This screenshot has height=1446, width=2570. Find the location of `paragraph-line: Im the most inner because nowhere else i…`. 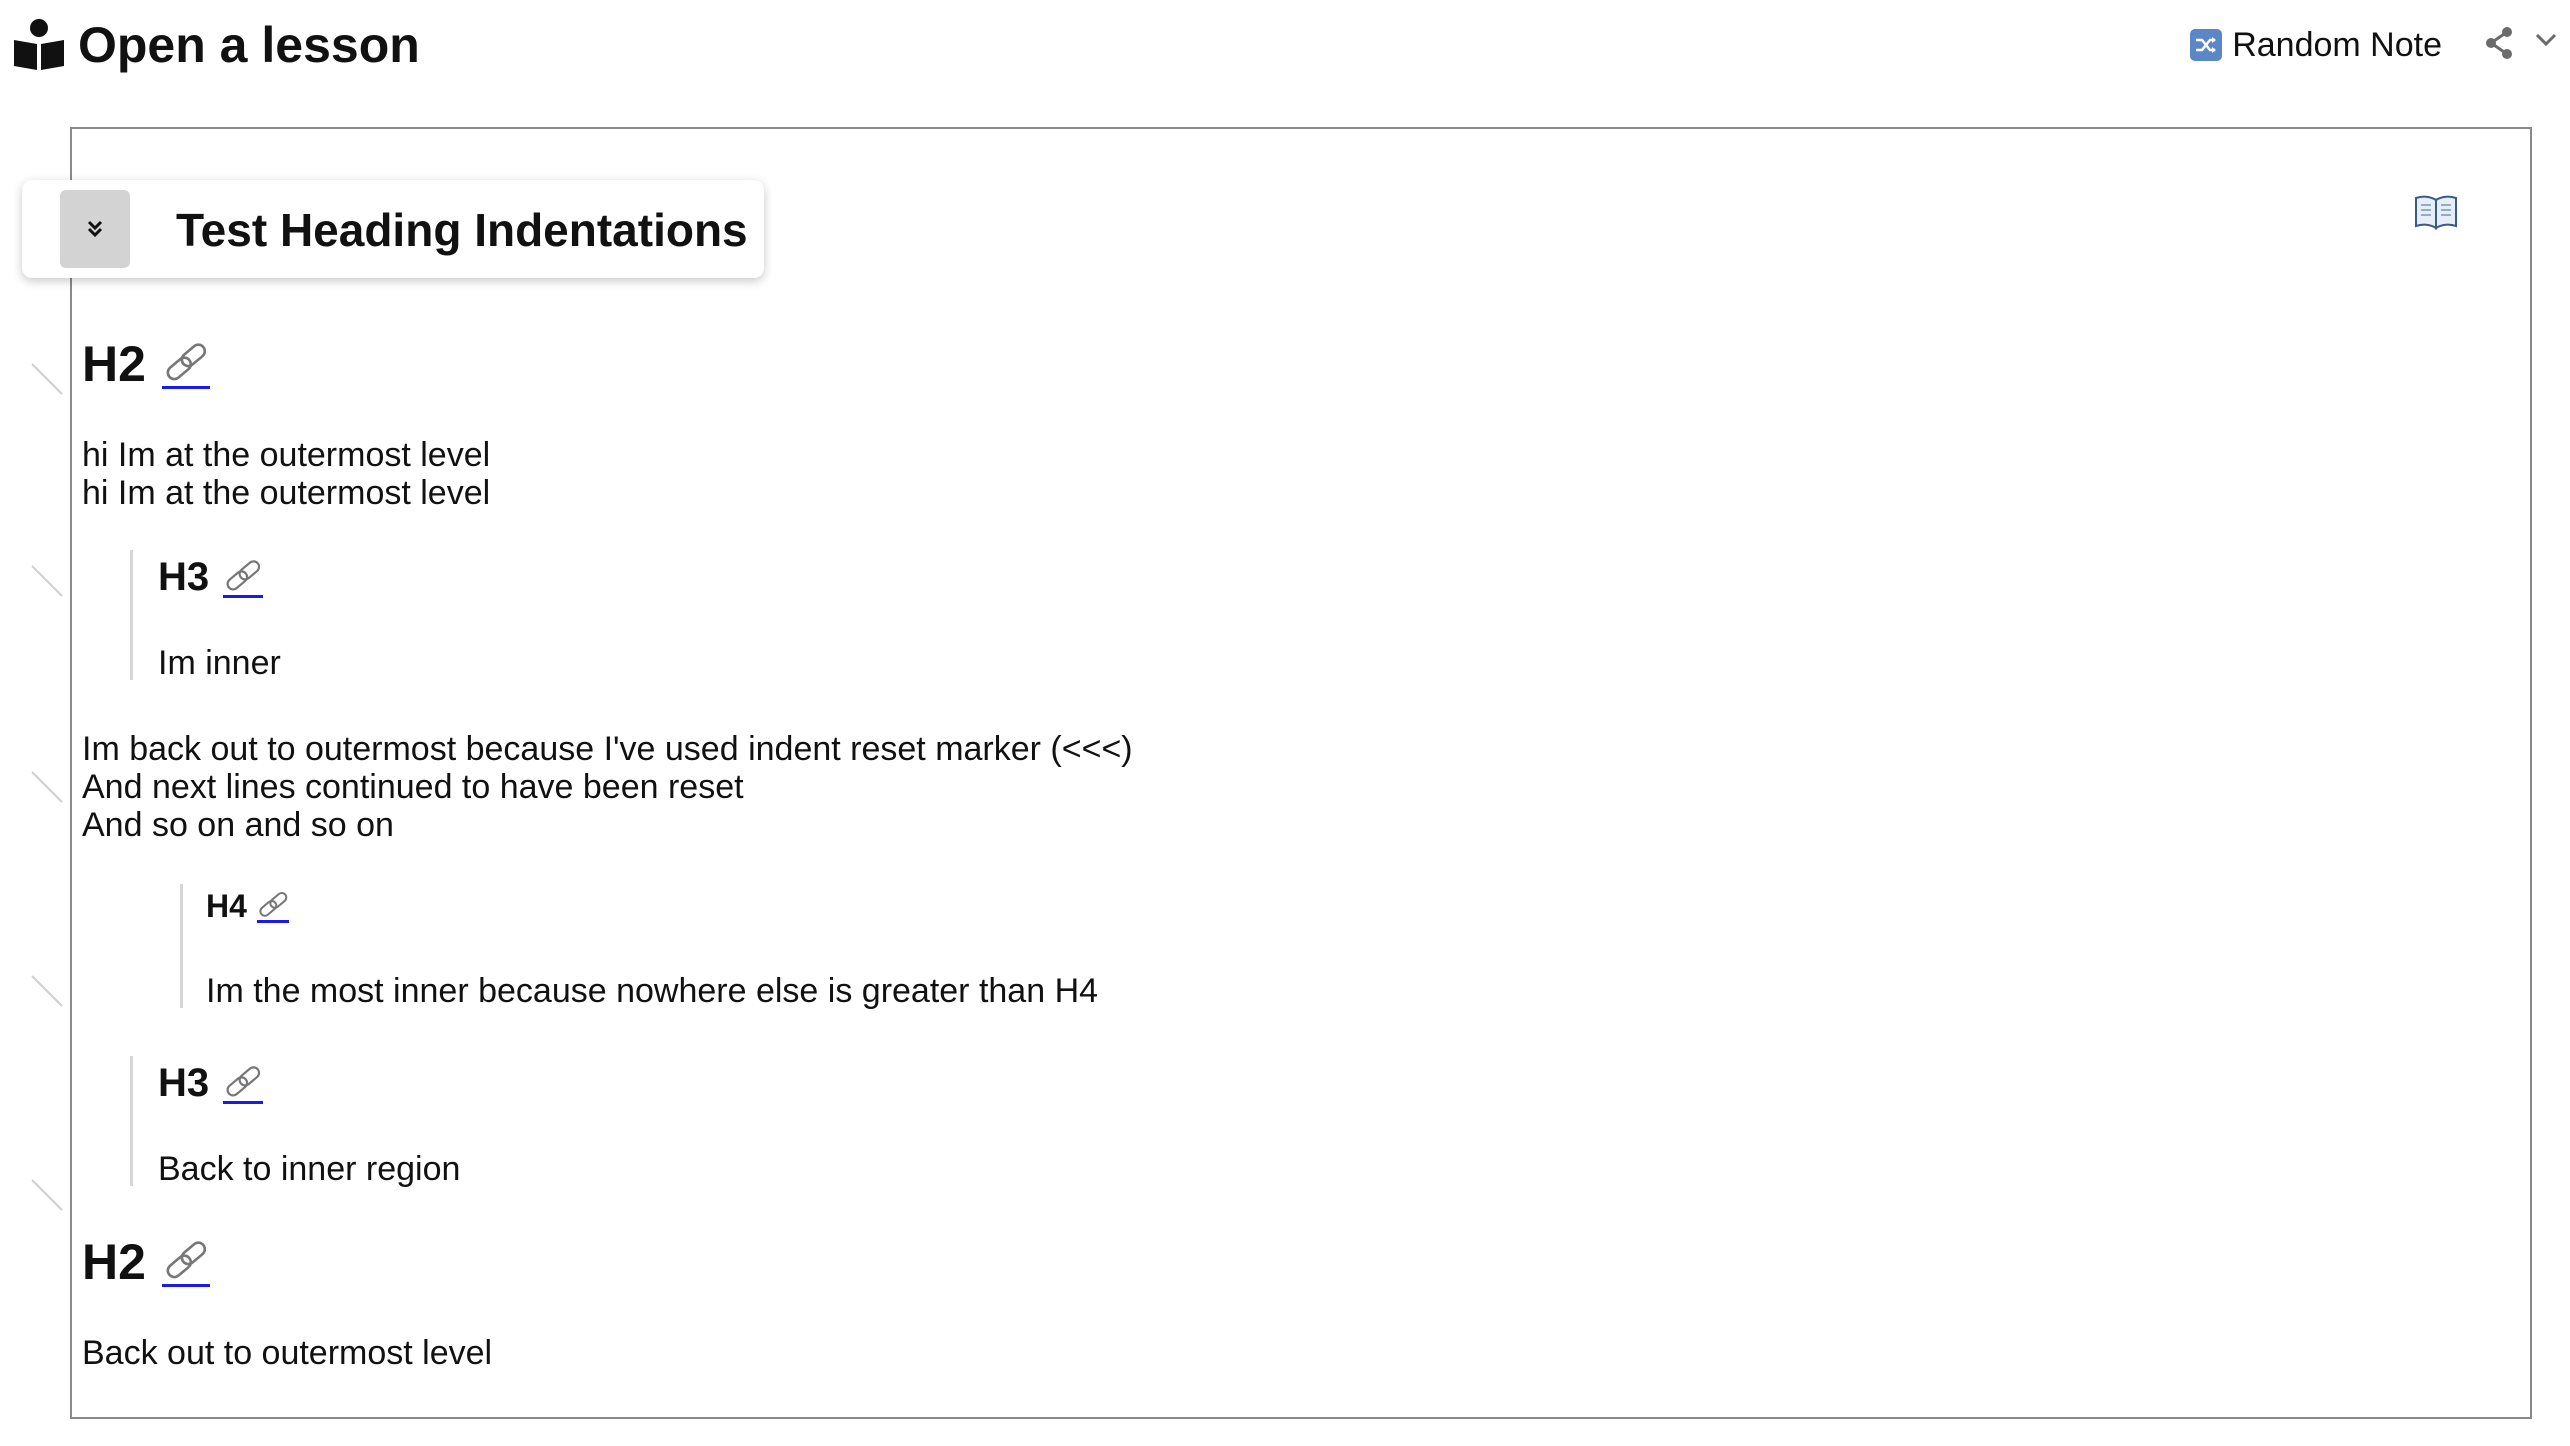

paragraph-line: Im the most inner because nowhere else i… is located at coordinates (652, 991).